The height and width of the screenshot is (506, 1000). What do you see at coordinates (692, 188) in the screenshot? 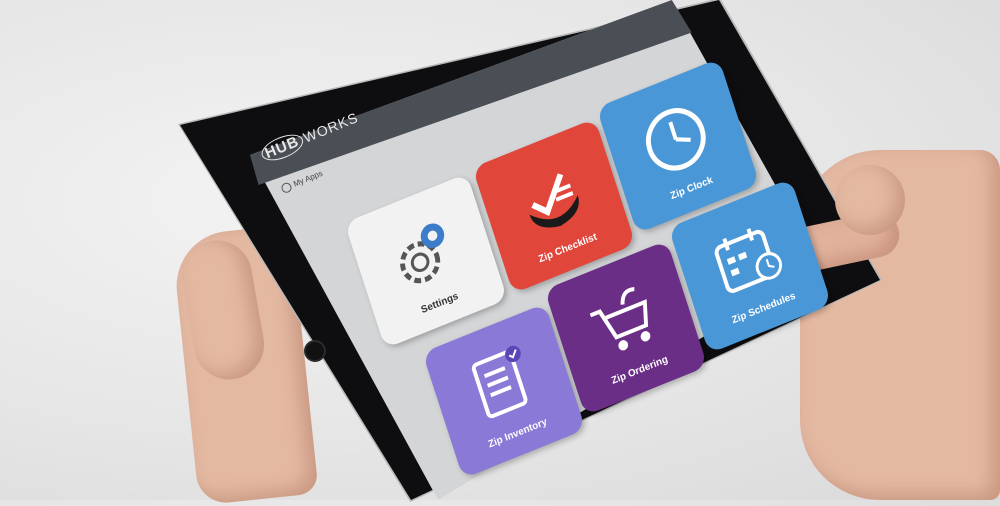
I see `app-label: Zip Clock` at bounding box center [692, 188].